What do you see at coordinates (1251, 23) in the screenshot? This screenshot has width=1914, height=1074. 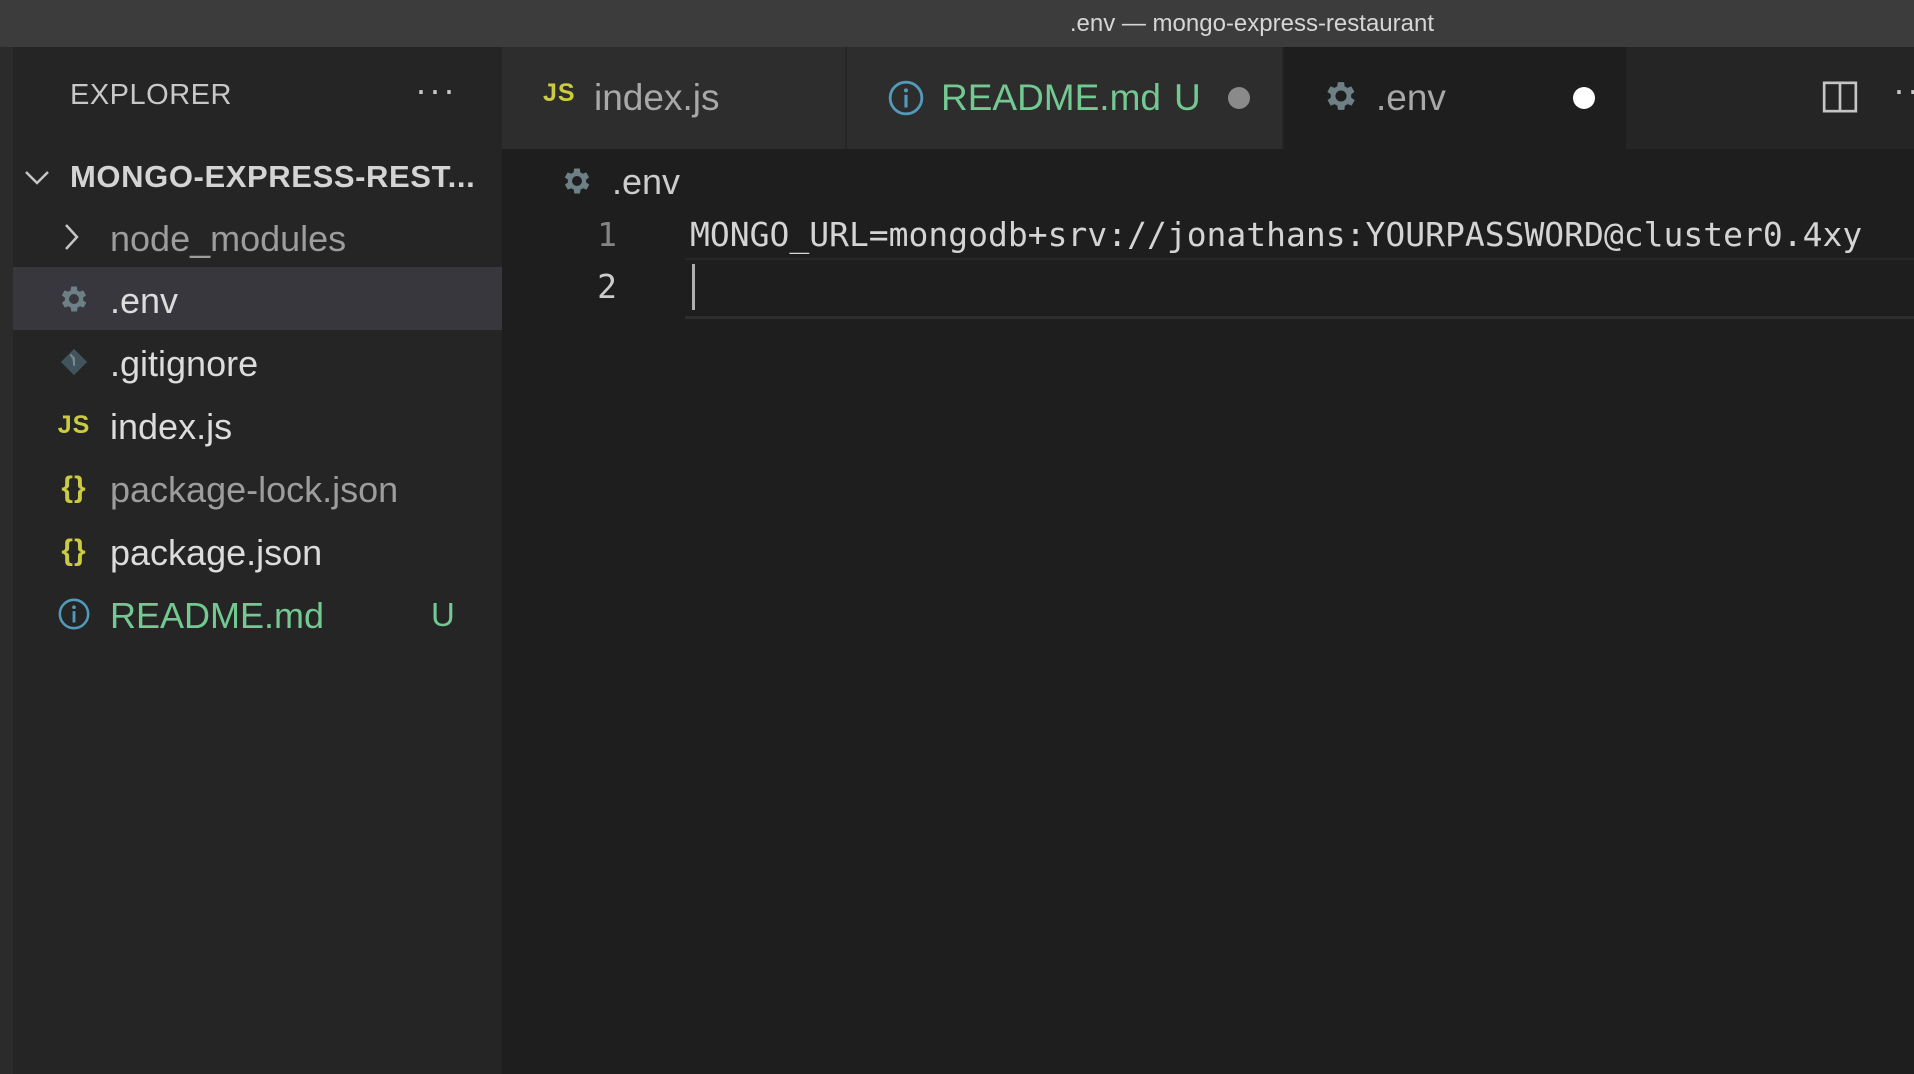 I see `window-title: .env — mongo-express-restaurant` at bounding box center [1251, 23].